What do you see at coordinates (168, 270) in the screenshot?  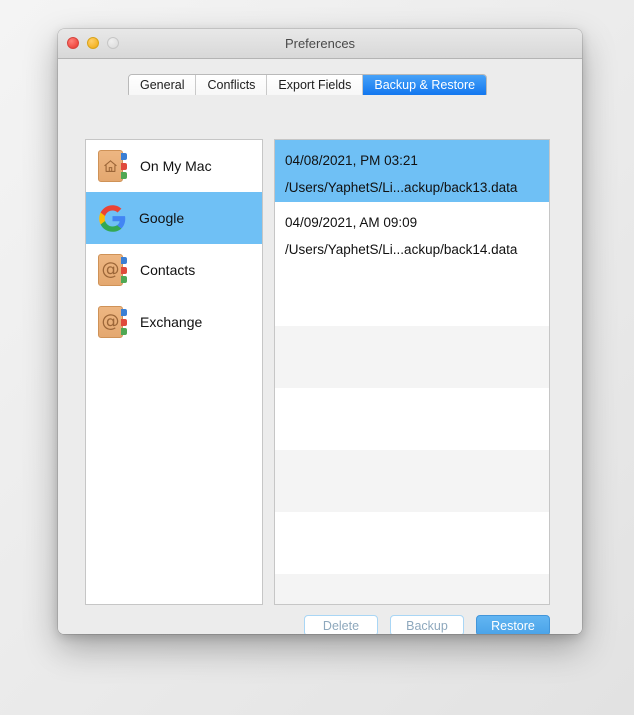 I see `sidebar-item-label: Contacts` at bounding box center [168, 270].